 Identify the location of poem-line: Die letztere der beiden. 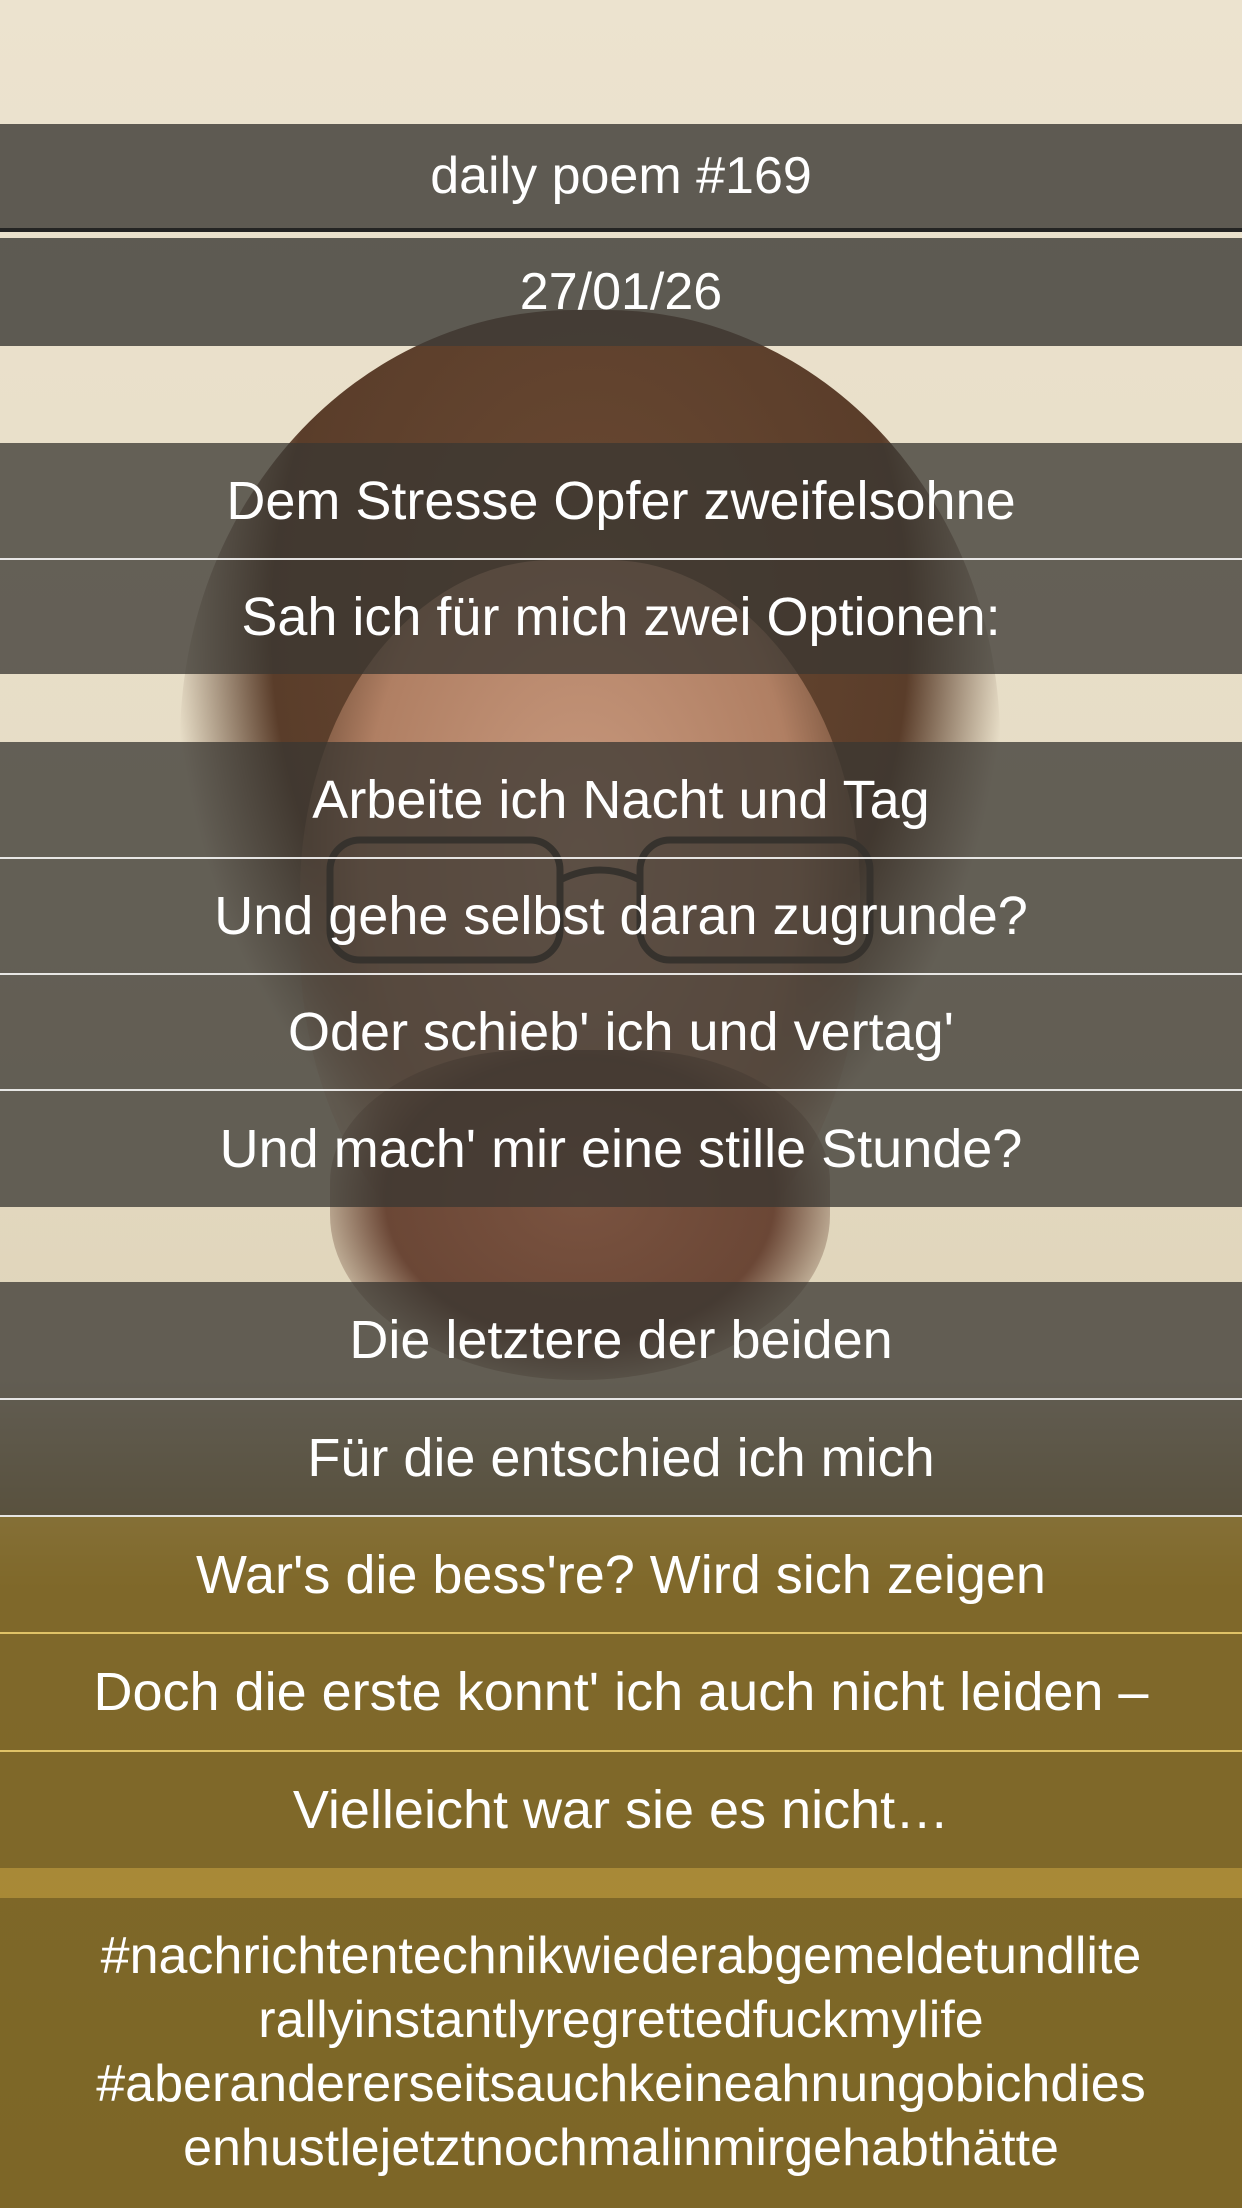
(621, 1341).